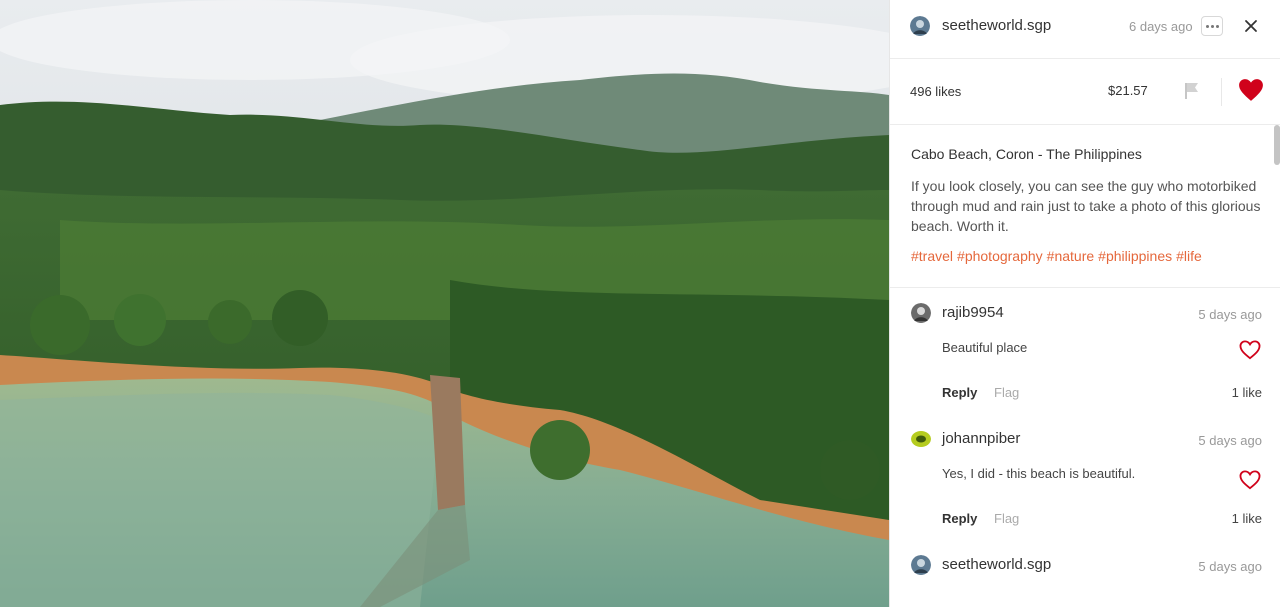  What do you see at coordinates (1161, 26) in the screenshot?
I see `post-timestamp: 6 days ago` at bounding box center [1161, 26].